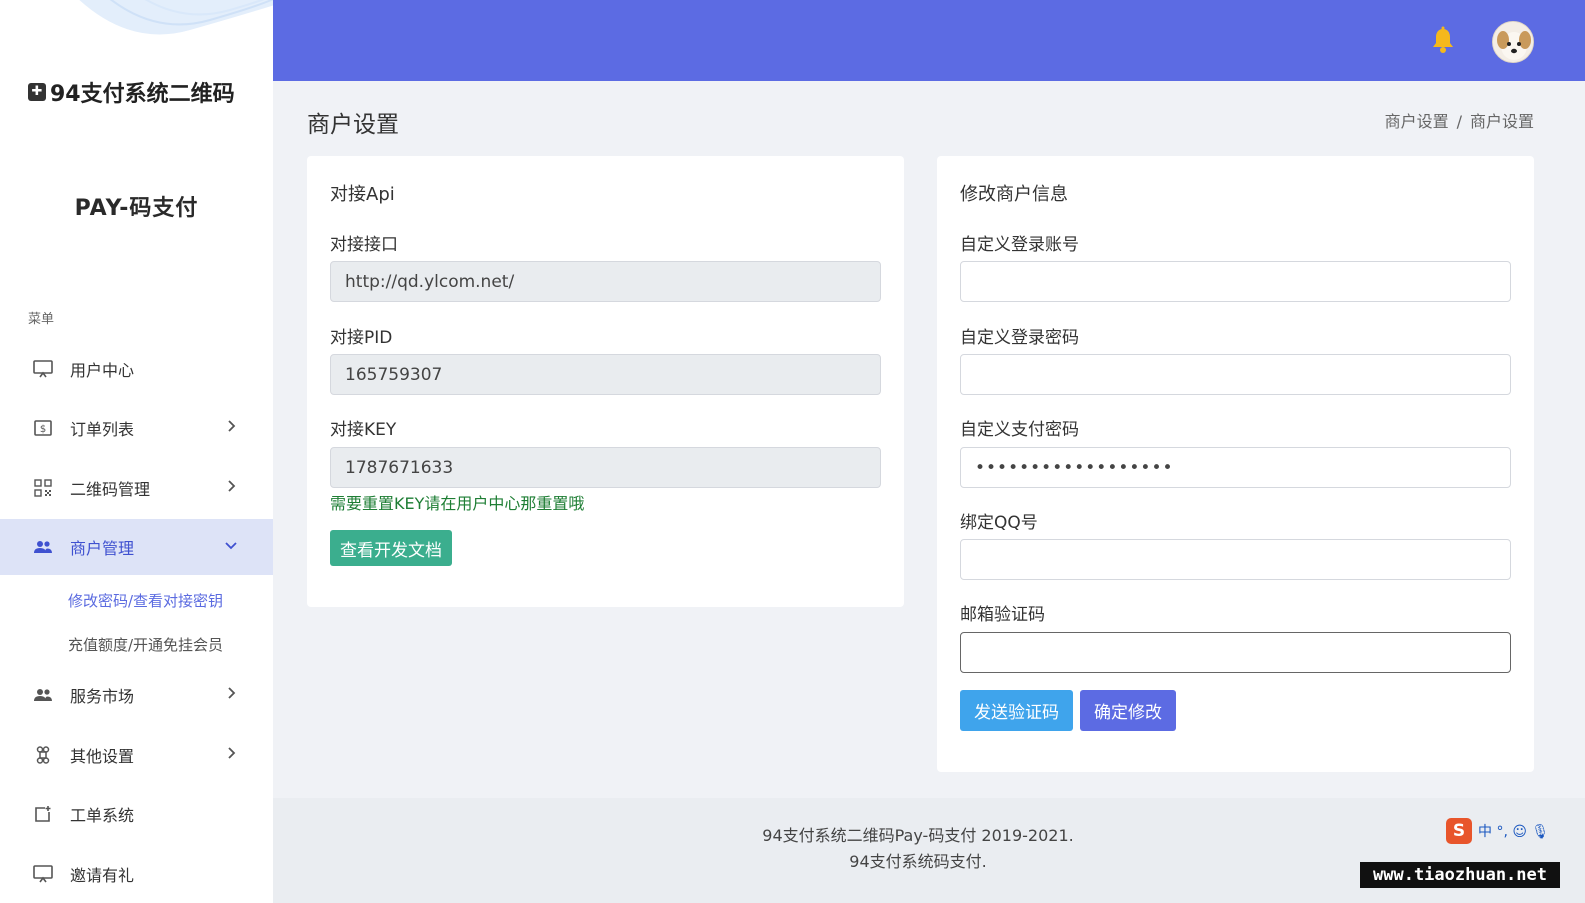 The height and width of the screenshot is (903, 1585). I want to click on sidebar-item-label: 工单系统, so click(102, 815).